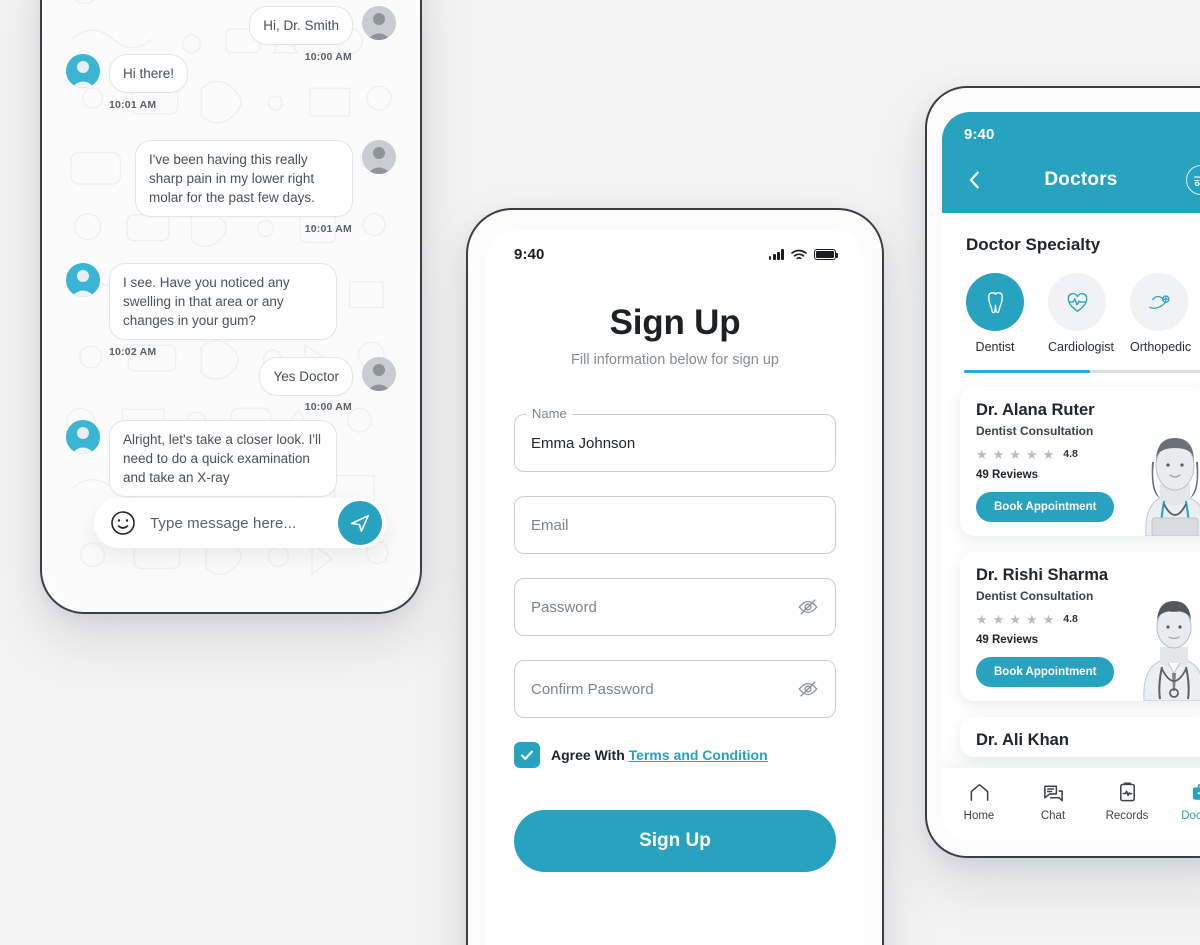 This screenshot has width=1200, height=945. Describe the element at coordinates (675, 841) in the screenshot. I see `signup-button: Sign Up` at that location.